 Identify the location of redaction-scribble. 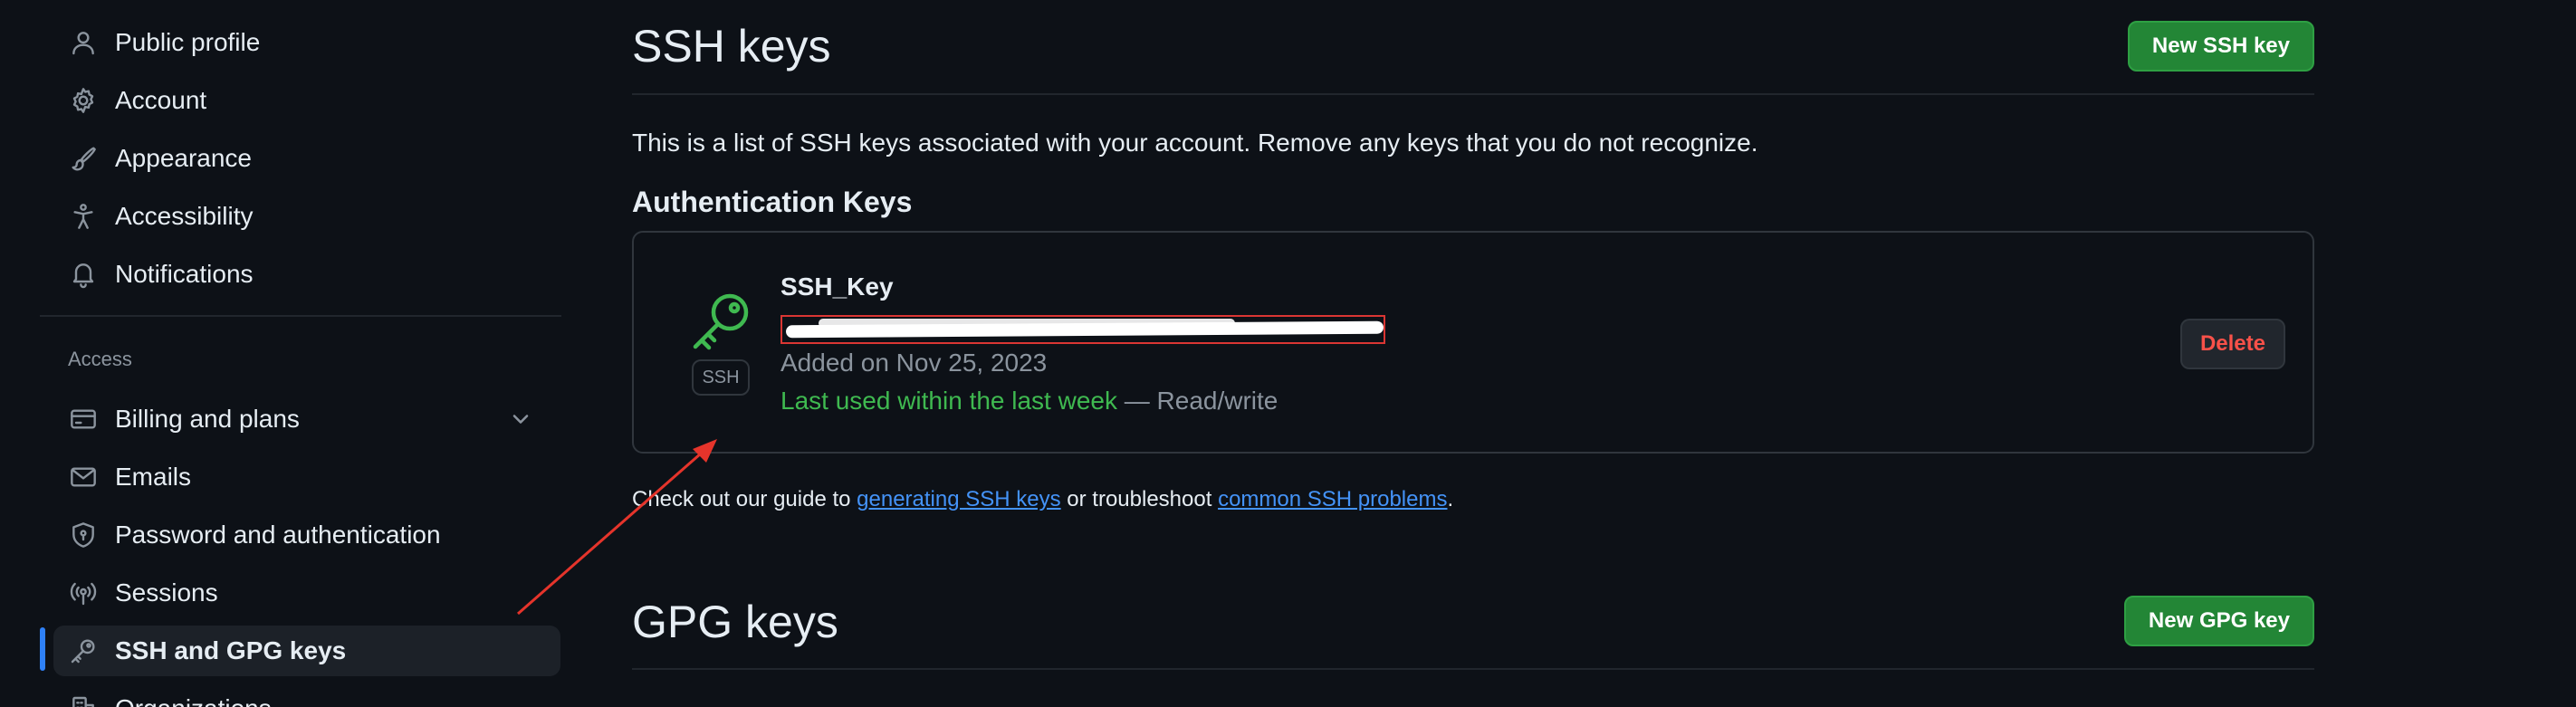
(1027, 323).